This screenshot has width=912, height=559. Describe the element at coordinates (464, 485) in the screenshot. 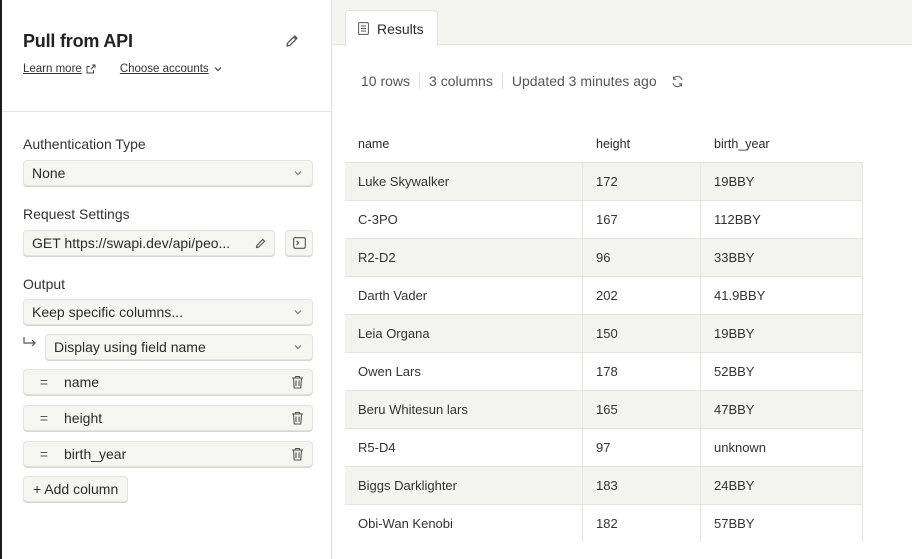

I see `cell-name: Biggs Darklighter` at that location.